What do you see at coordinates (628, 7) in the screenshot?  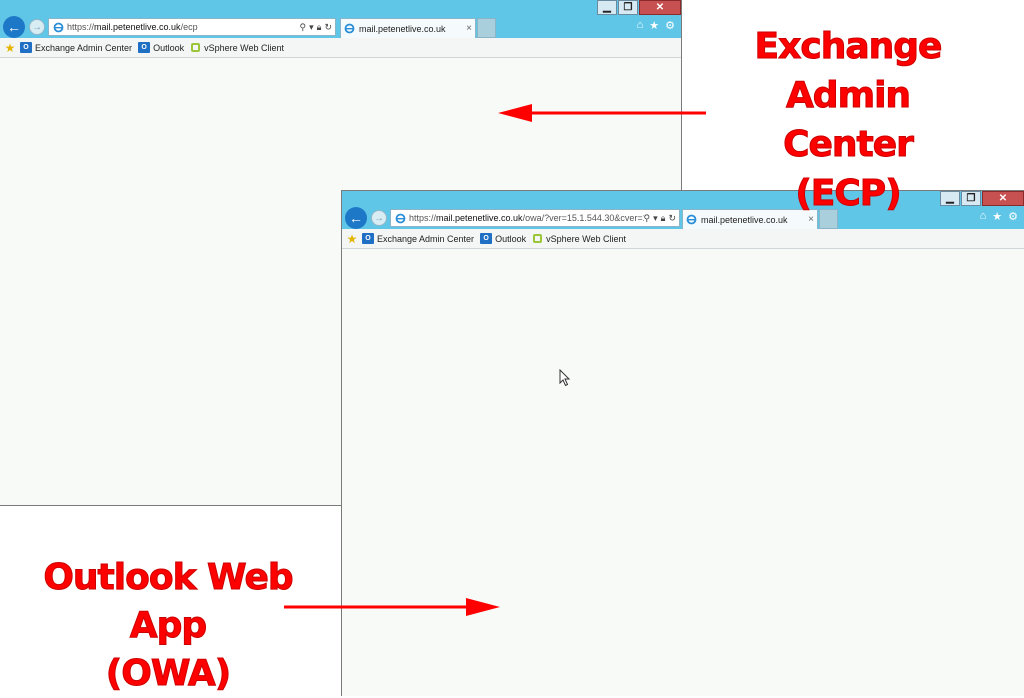 I see `restore-button: ❐` at bounding box center [628, 7].